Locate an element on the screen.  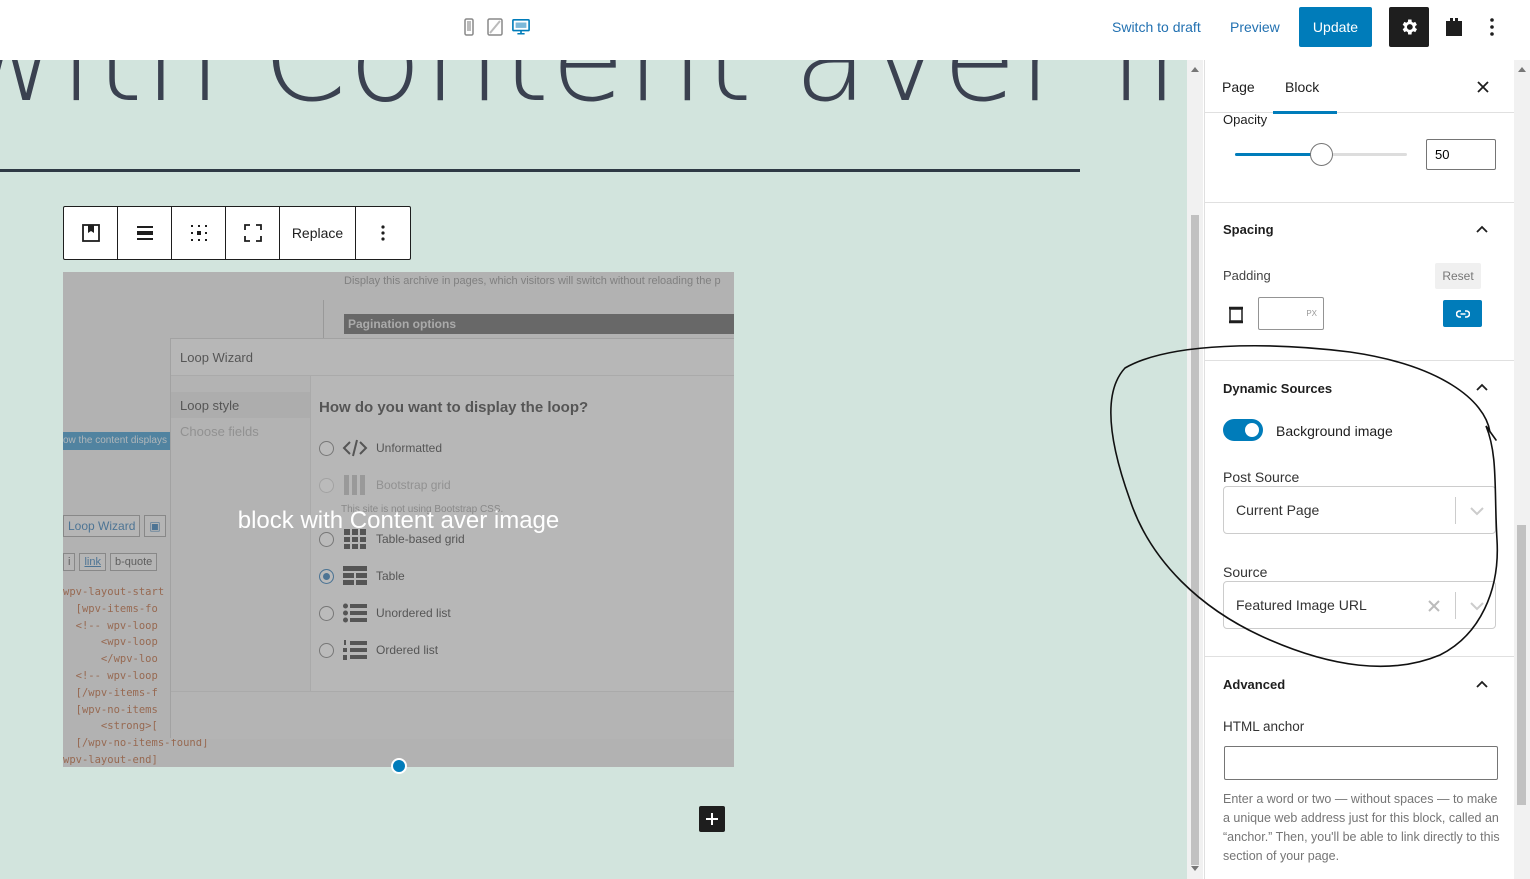
close-icon is located at coordinates (1483, 87).